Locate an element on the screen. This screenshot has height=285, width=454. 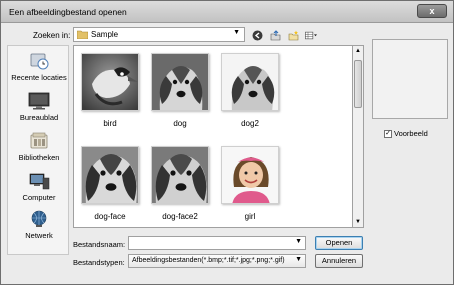
computer-icon is located at coordinates (39, 181).